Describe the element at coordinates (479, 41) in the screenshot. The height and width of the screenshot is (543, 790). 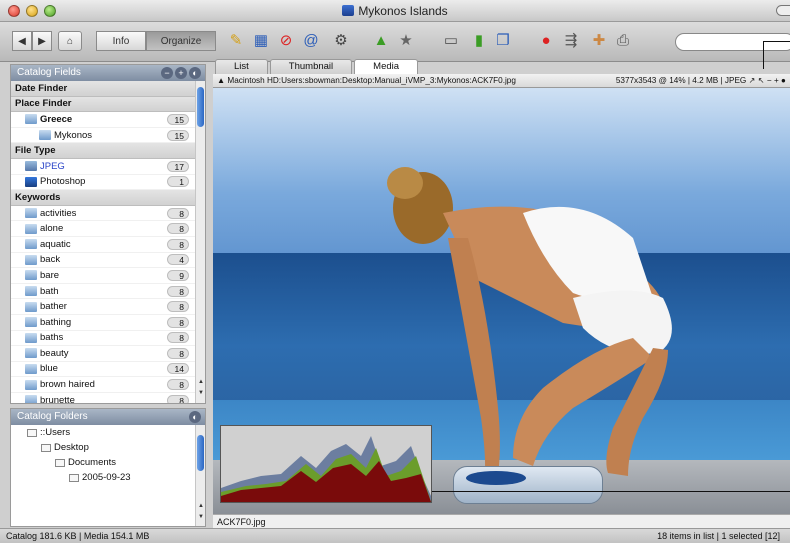
I see `sort-icon: ▮` at that location.